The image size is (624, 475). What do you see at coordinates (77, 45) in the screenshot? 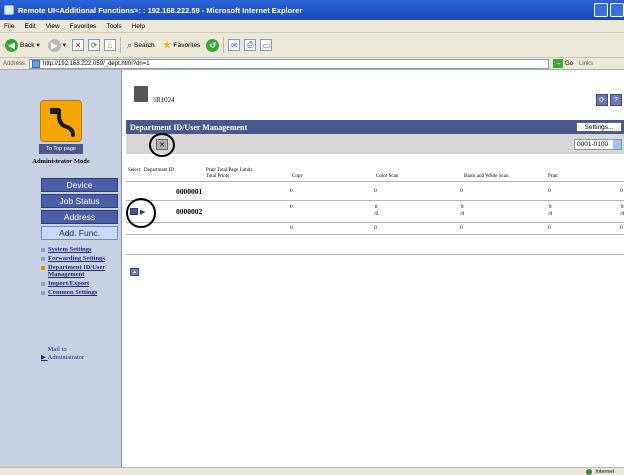
I see `stop-icon: ✕` at bounding box center [77, 45].